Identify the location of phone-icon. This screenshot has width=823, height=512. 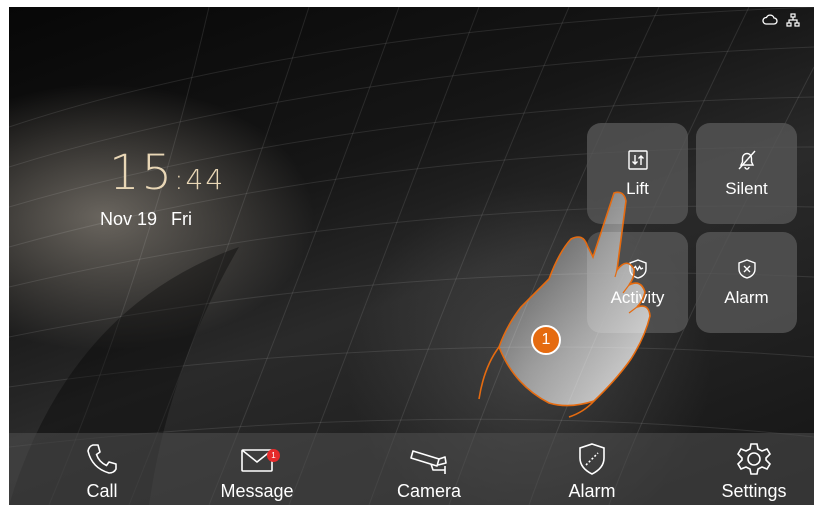
(102, 459).